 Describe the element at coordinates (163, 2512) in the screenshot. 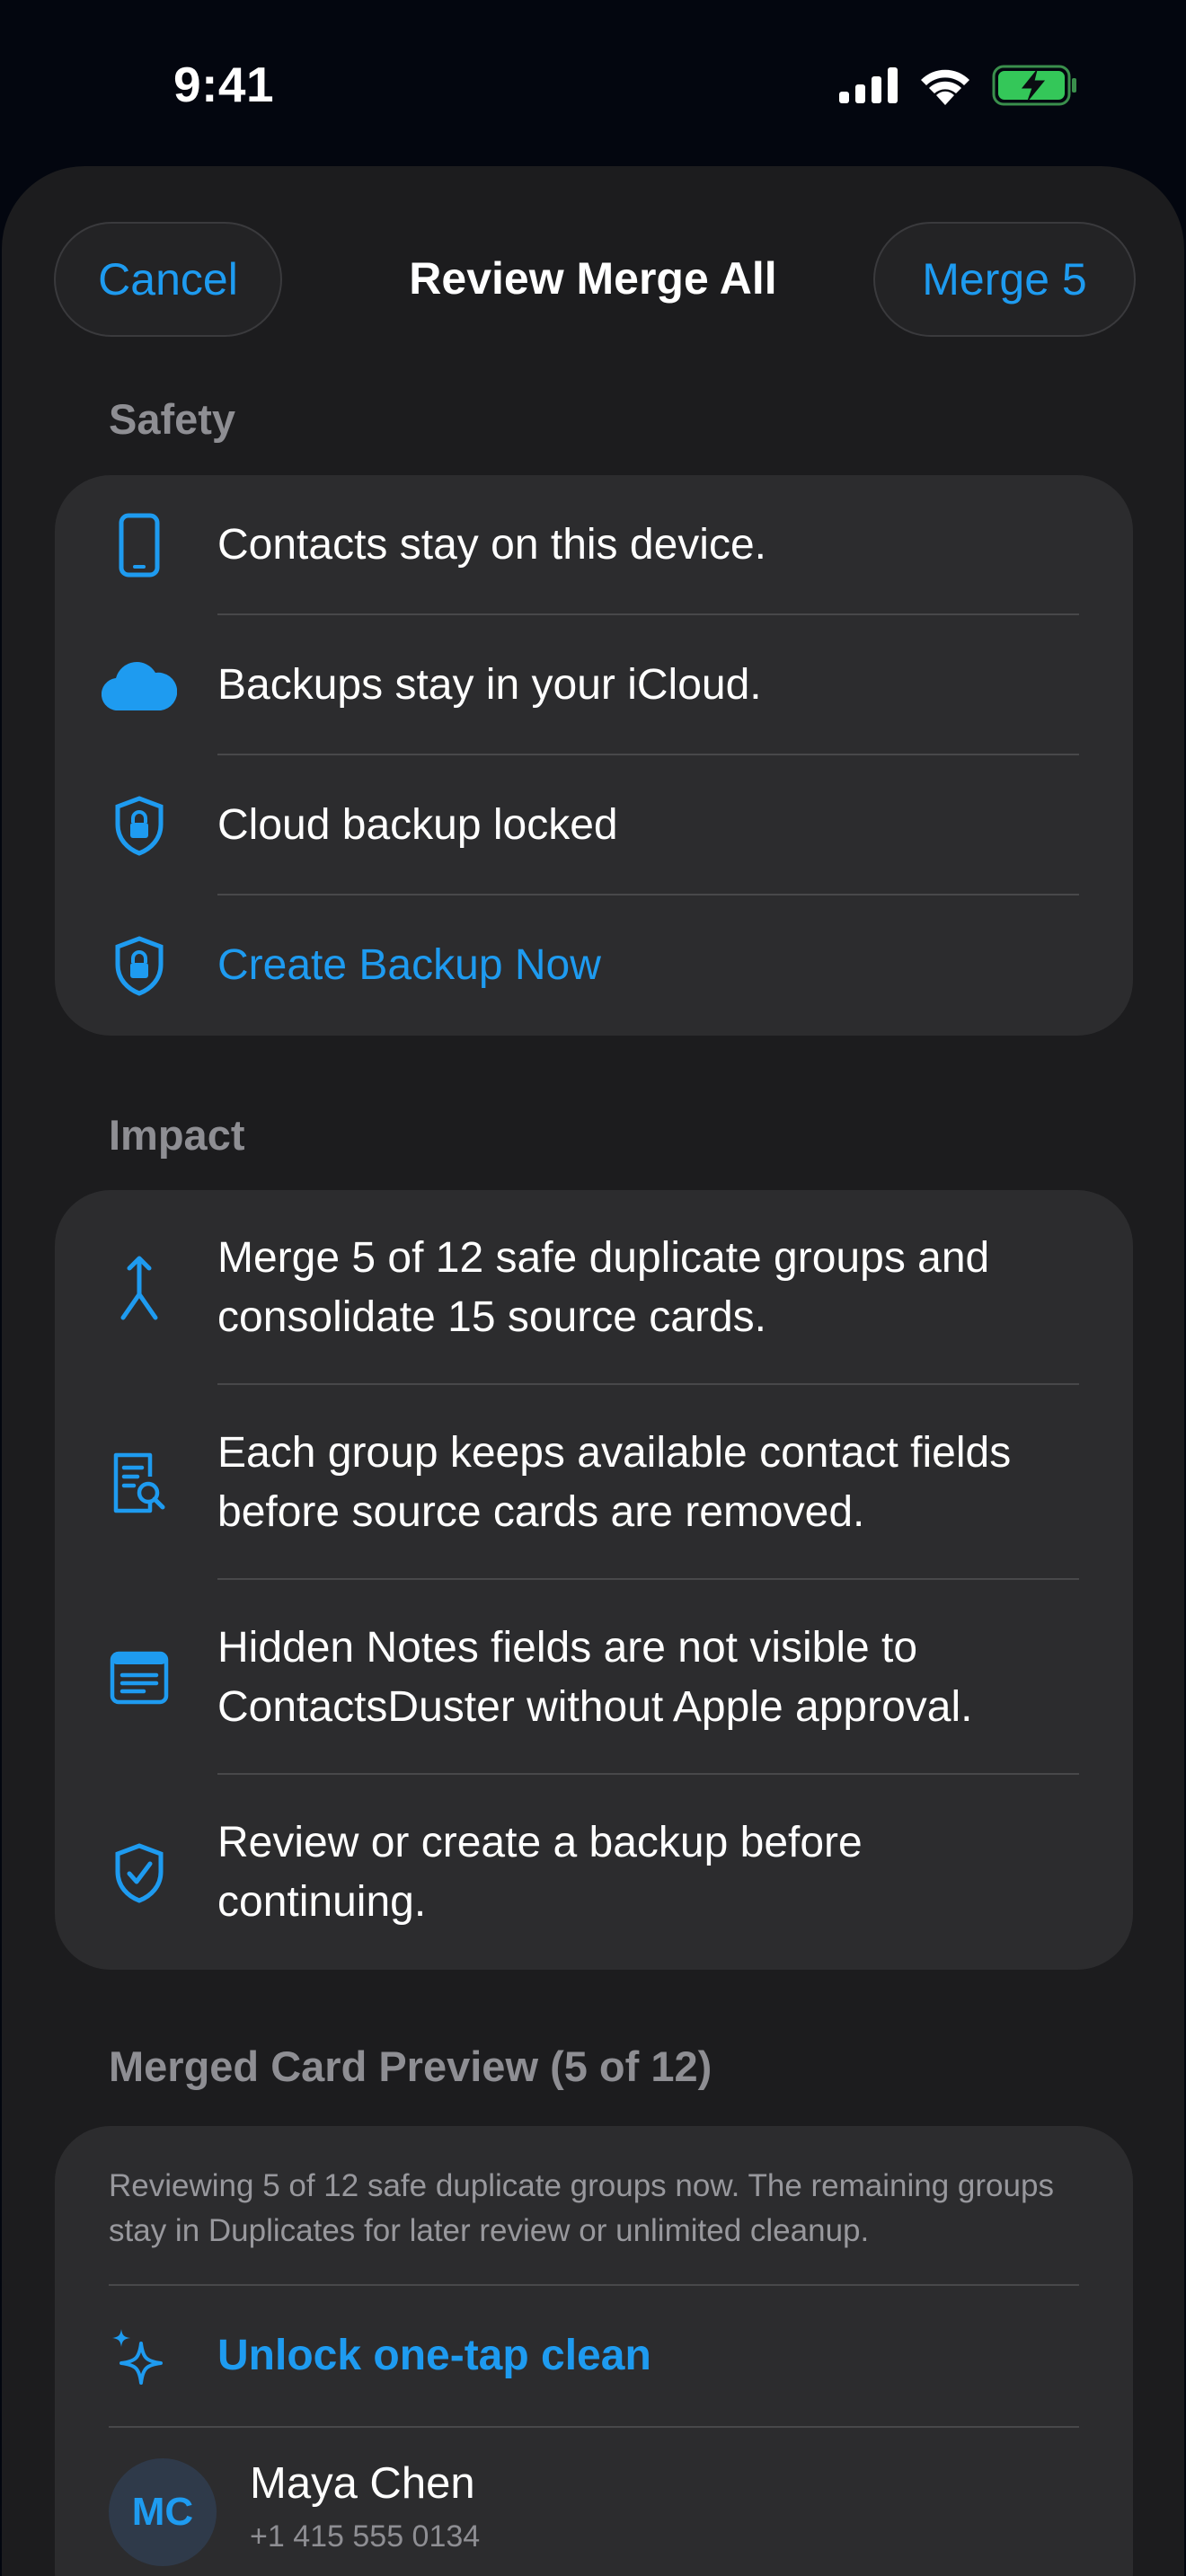

I see `avatar: MC` at that location.